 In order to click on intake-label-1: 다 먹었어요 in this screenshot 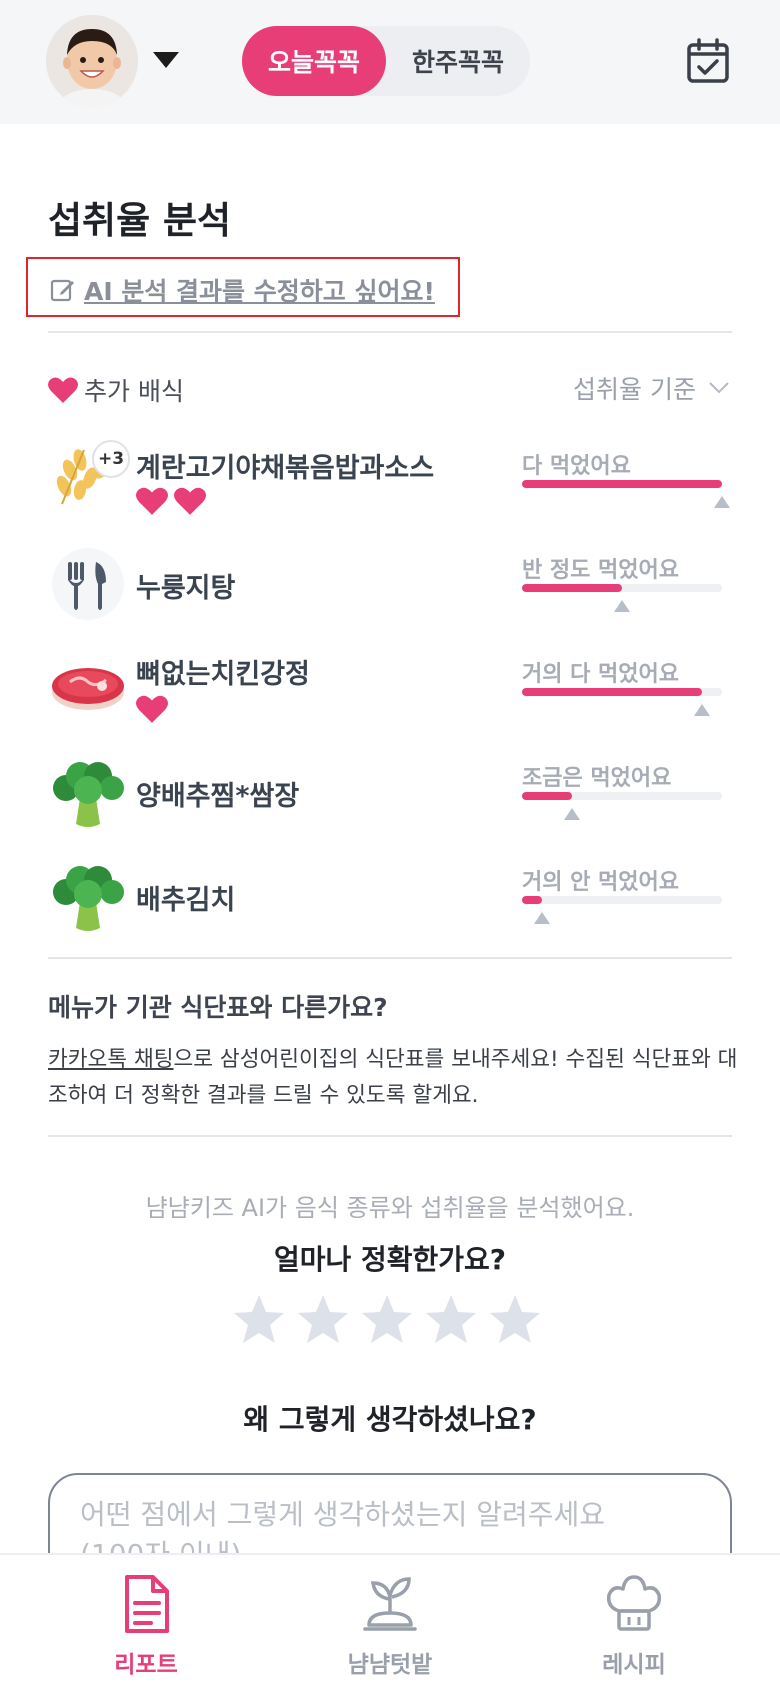, I will do `click(576, 466)`.